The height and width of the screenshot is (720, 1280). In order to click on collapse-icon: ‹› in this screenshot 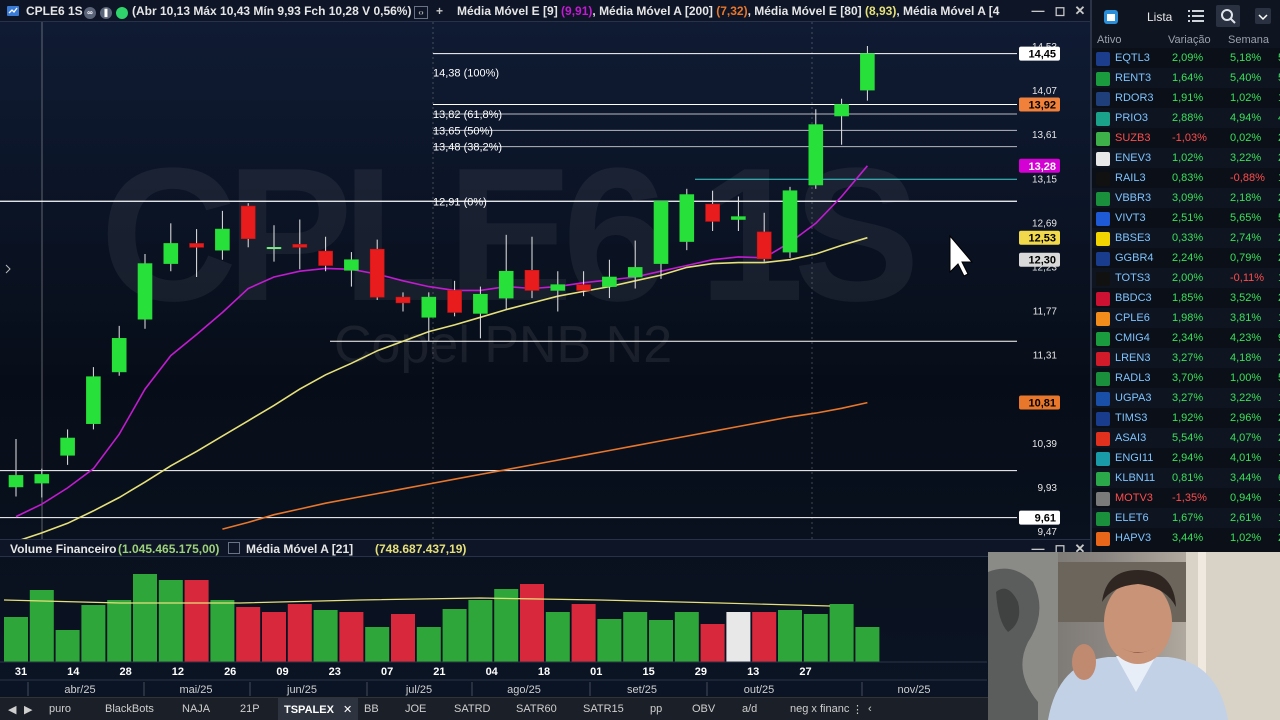, I will do `click(421, 11)`.